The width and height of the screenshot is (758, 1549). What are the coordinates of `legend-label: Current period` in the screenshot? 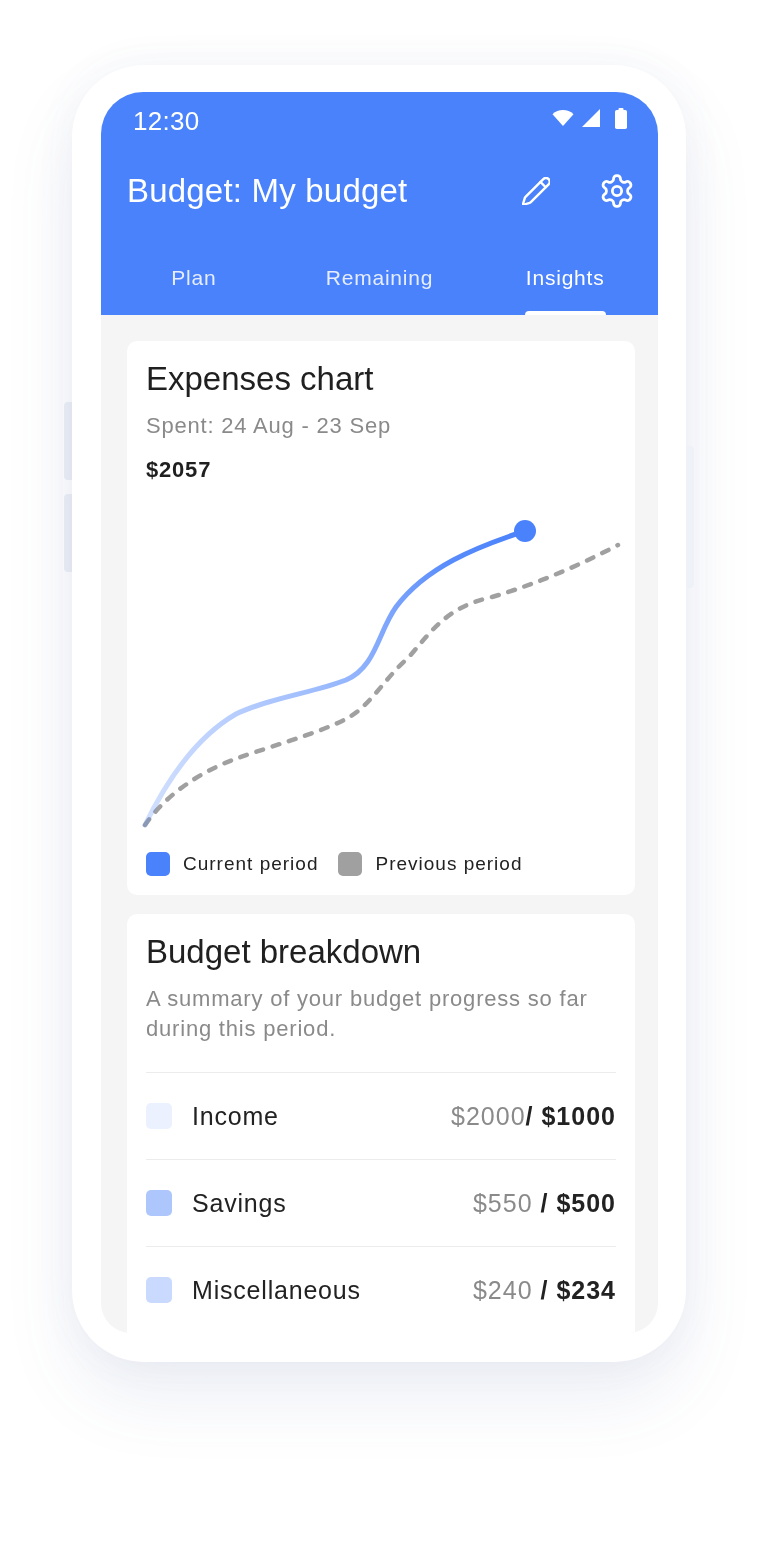 It's located at (251, 864).